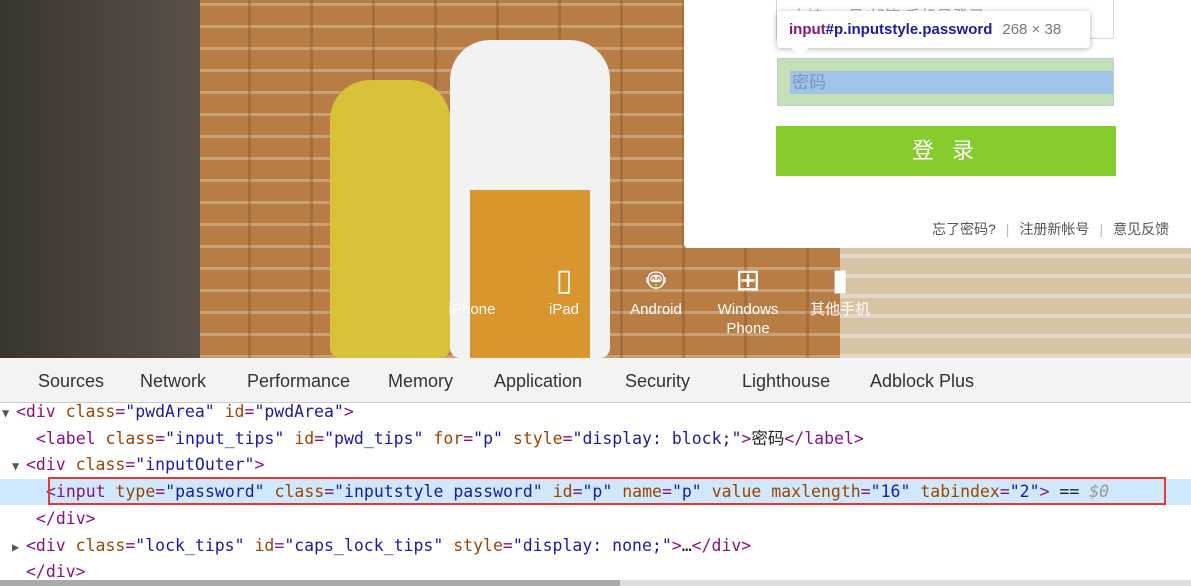  I want to click on tab-sources: Sources, so click(71, 381).